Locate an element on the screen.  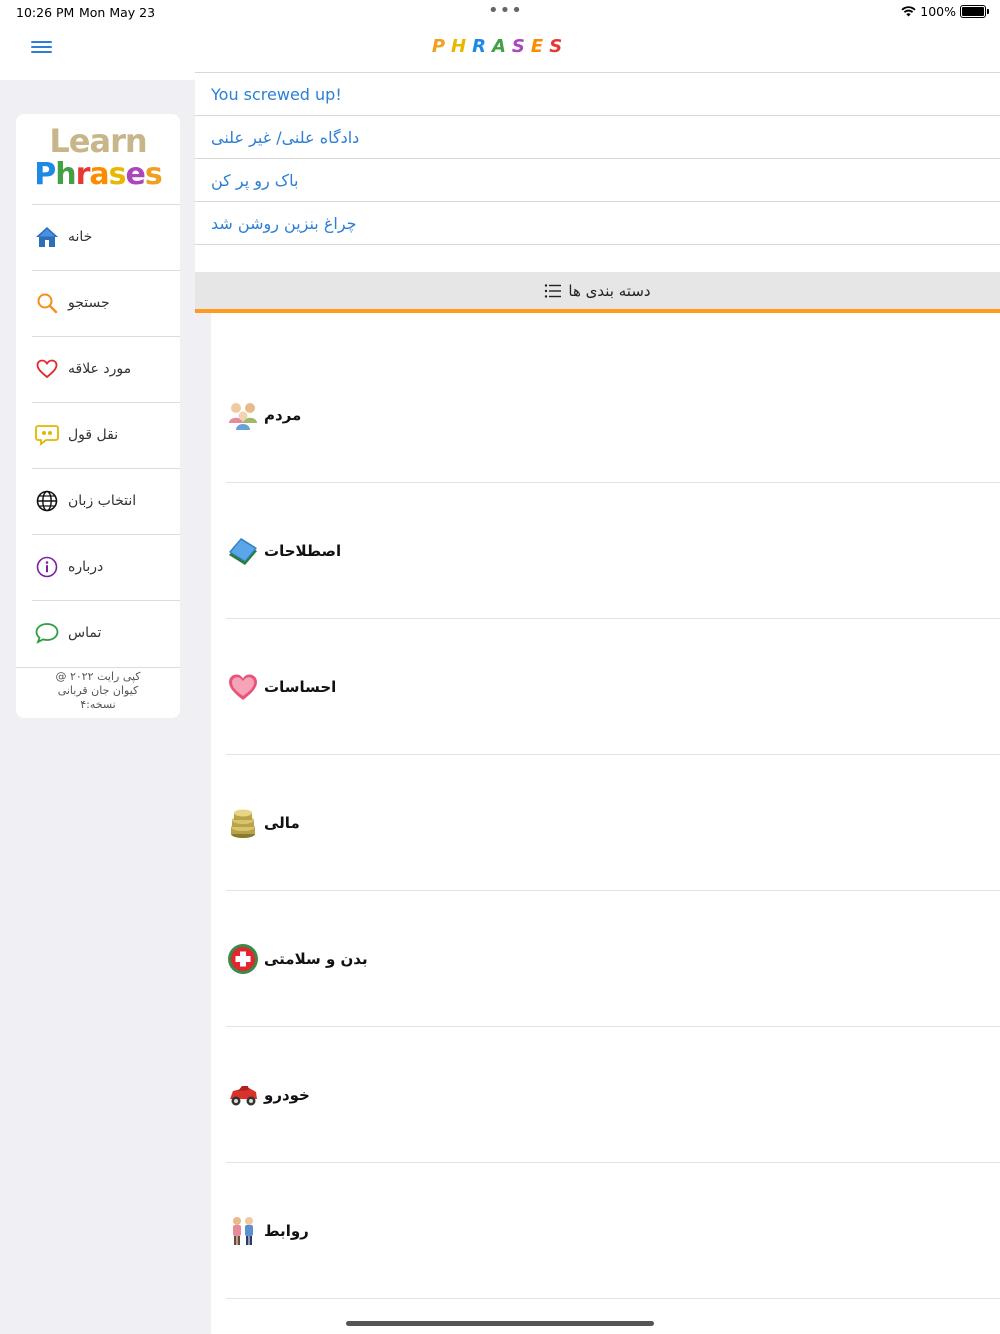
sidebar-item-language: انتخاب زبان is located at coordinates (106, 500).